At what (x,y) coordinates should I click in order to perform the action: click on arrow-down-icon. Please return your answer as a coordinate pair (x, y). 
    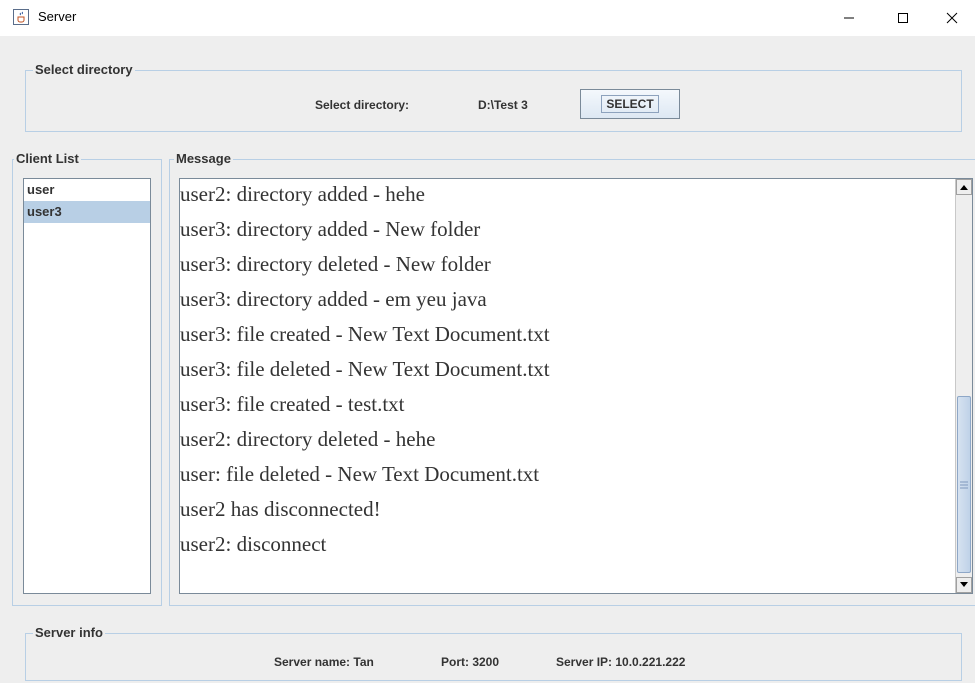
    Looking at the image, I should click on (964, 584).